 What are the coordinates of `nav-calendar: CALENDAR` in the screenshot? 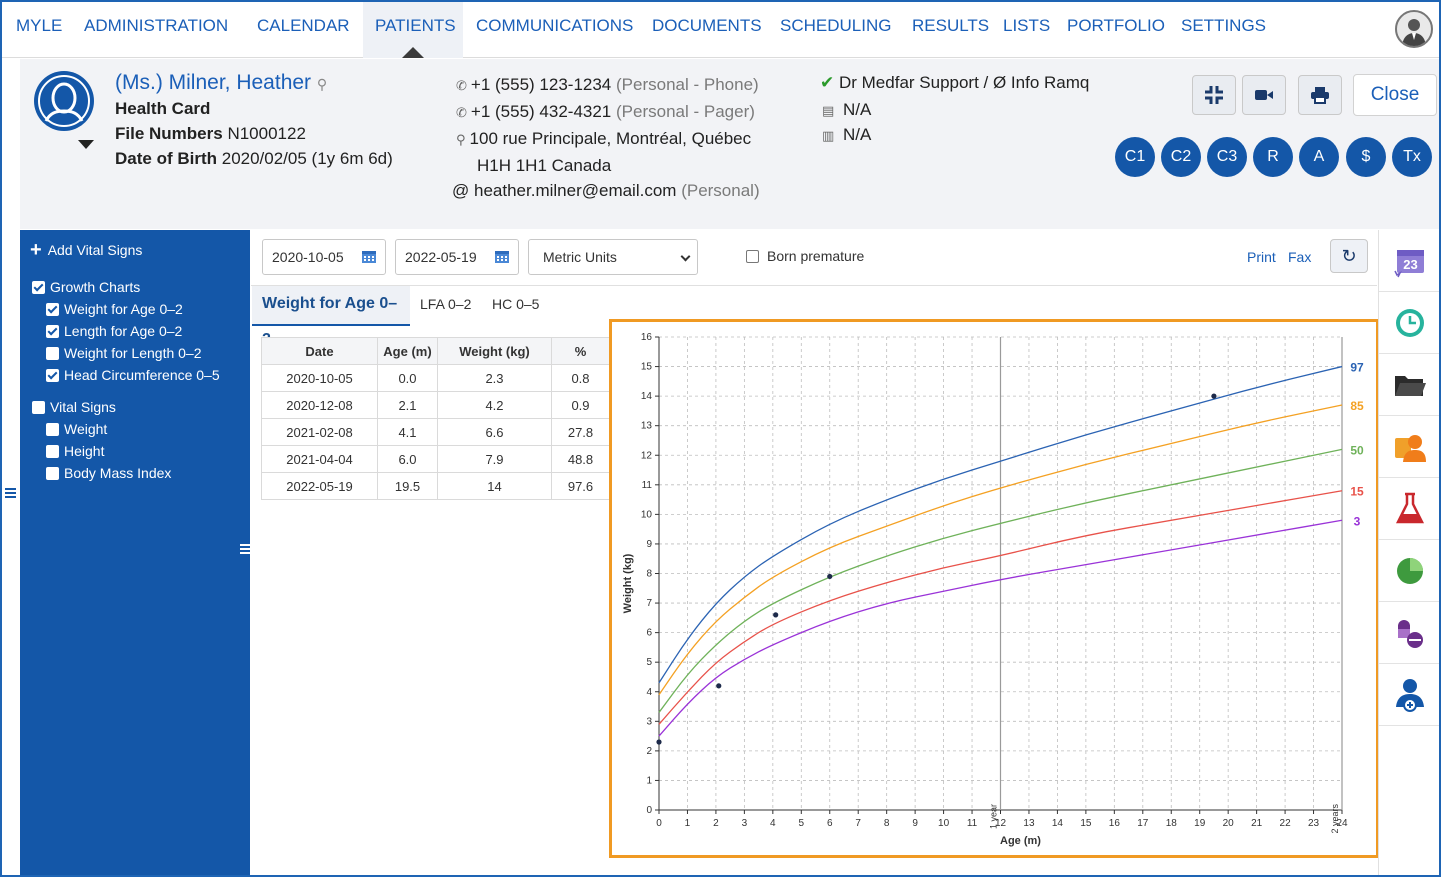 It's located at (303, 30).